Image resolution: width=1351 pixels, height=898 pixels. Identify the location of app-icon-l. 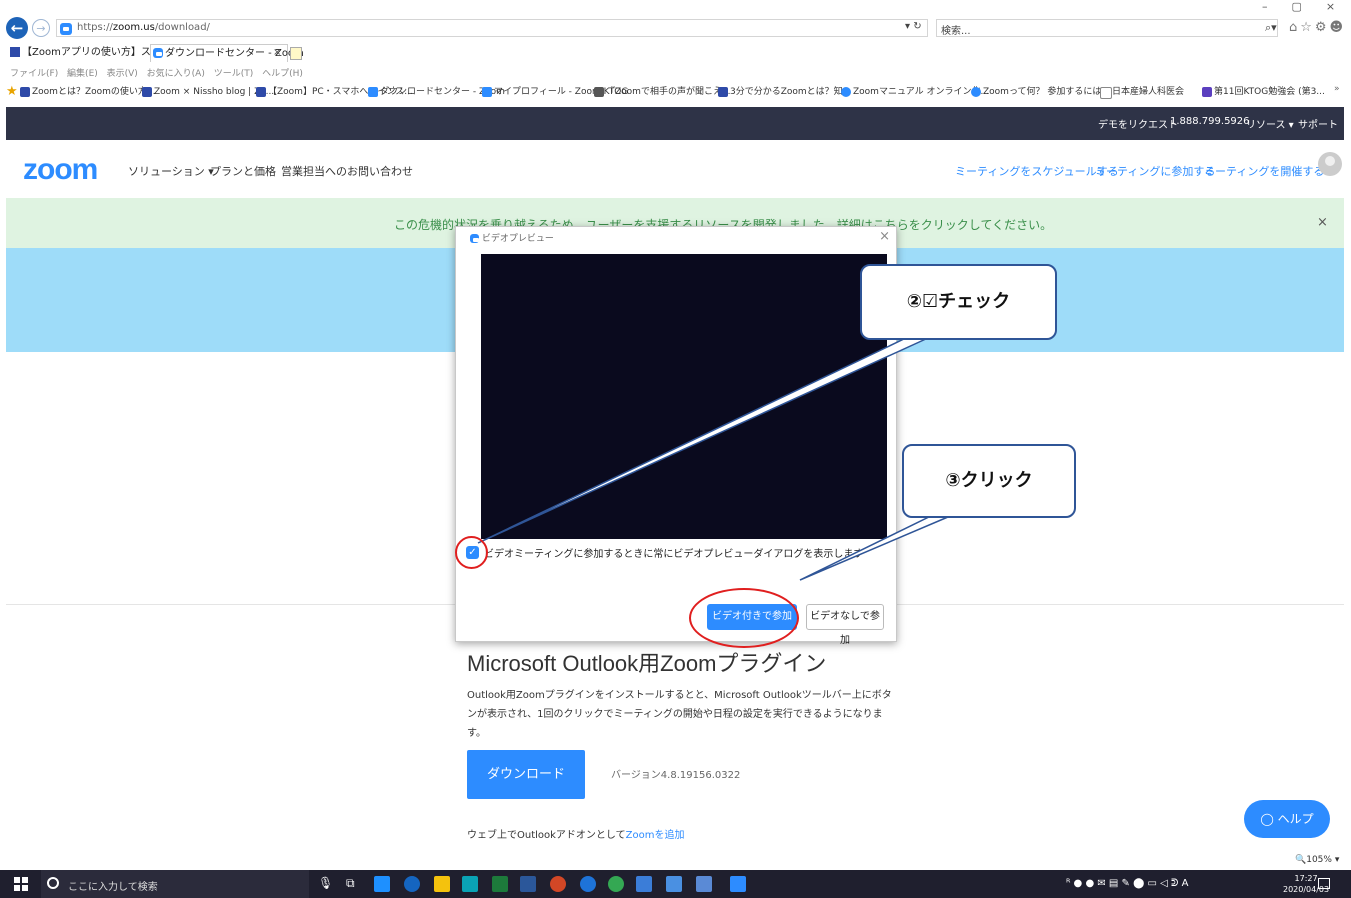
(470, 884).